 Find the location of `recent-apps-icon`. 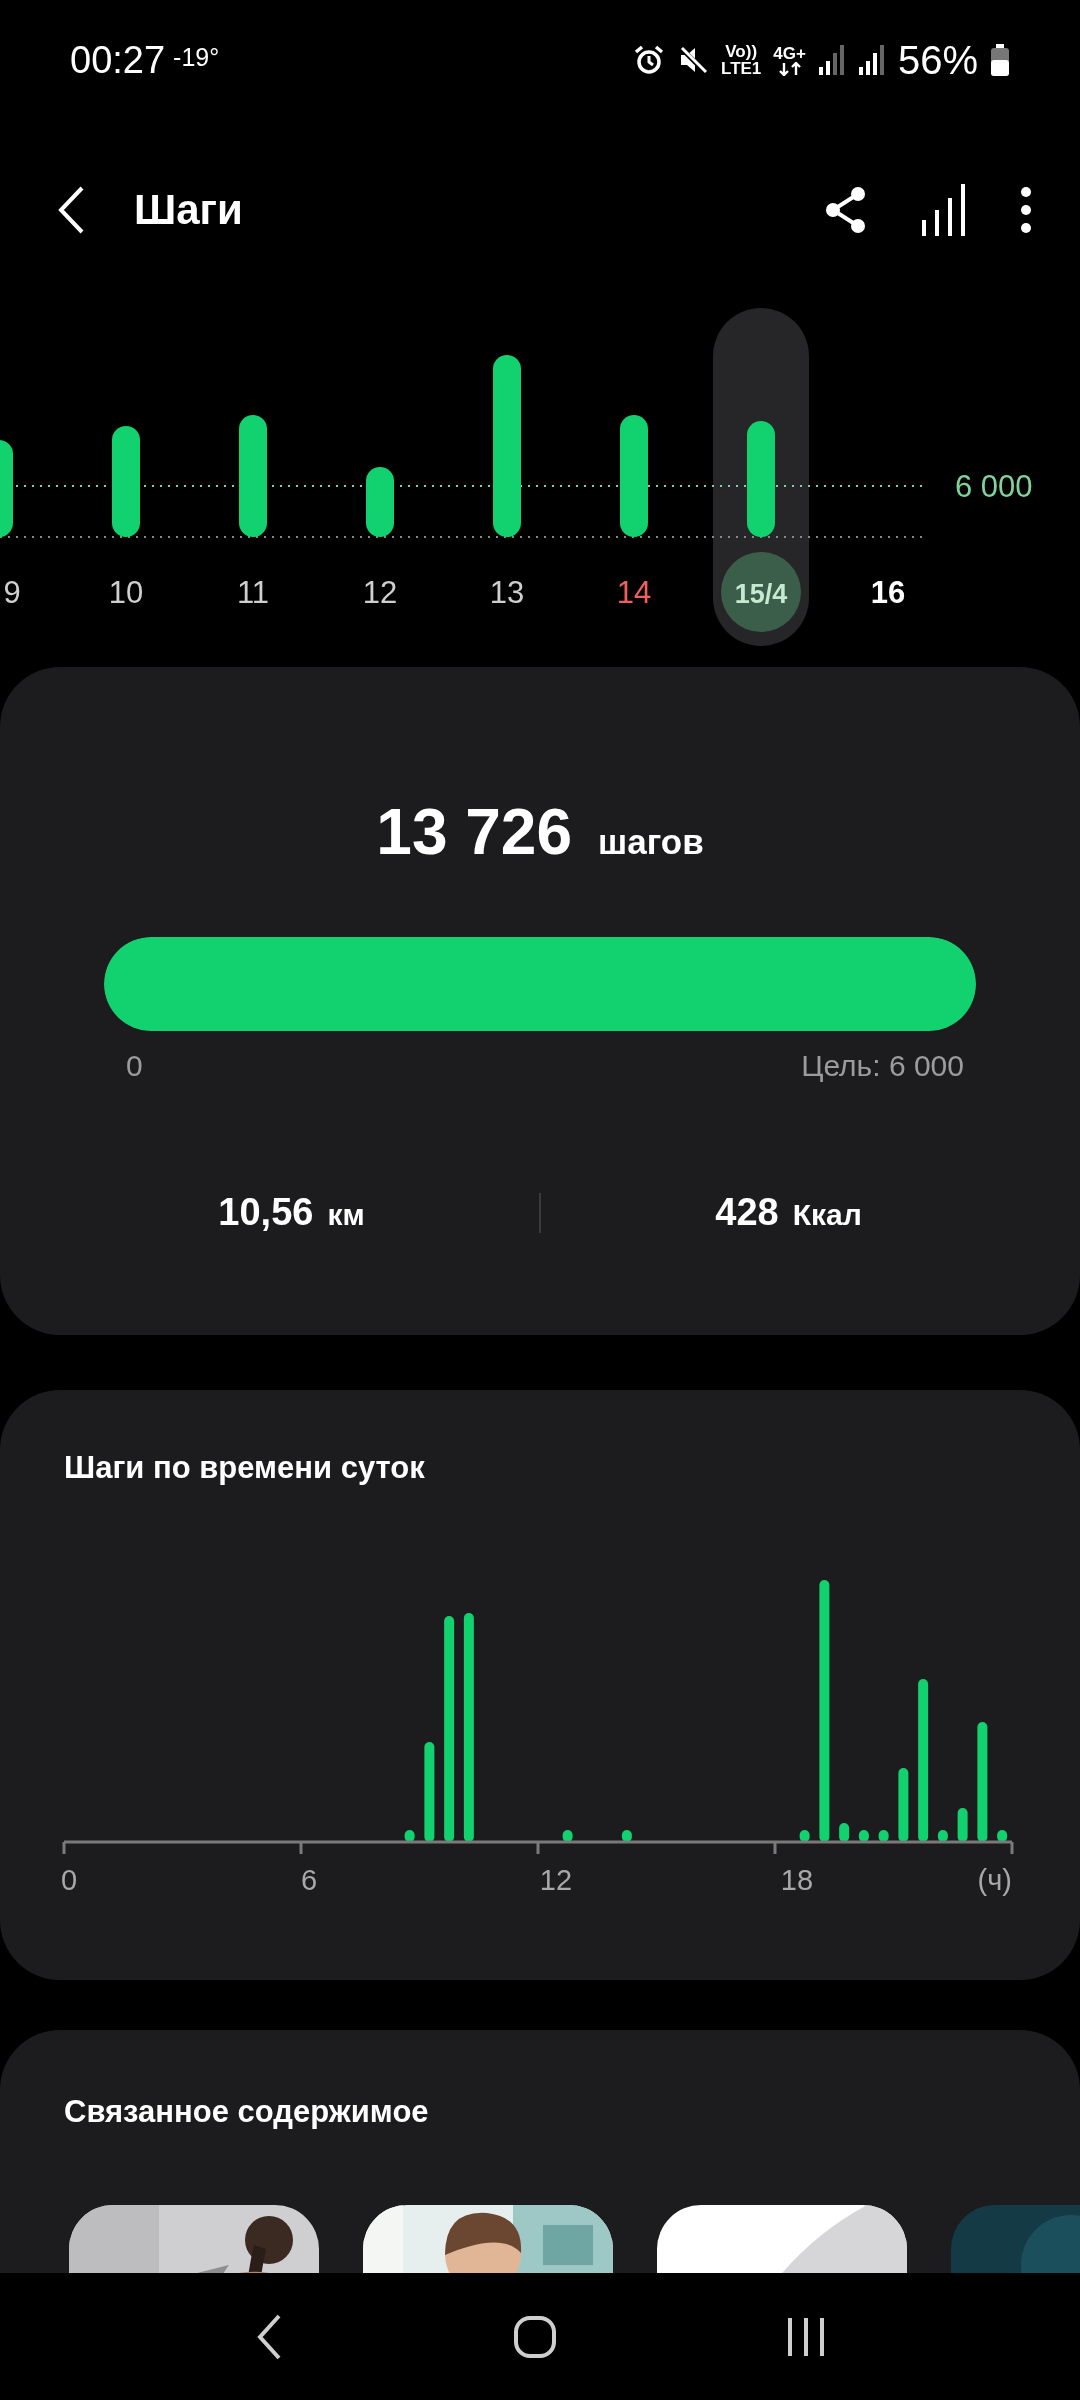

recent-apps-icon is located at coordinates (805, 2336).